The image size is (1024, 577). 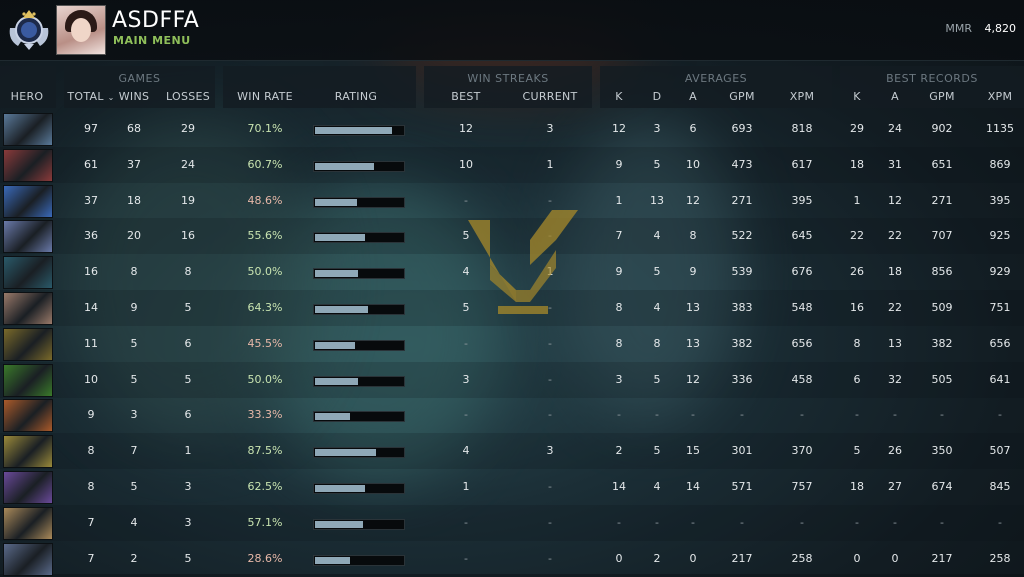 What do you see at coordinates (512, 129) in the screenshot?
I see `table-row: 97 68 29 70.1% 12 3 12 3 6 693 818 29 24 902 1135` at bounding box center [512, 129].